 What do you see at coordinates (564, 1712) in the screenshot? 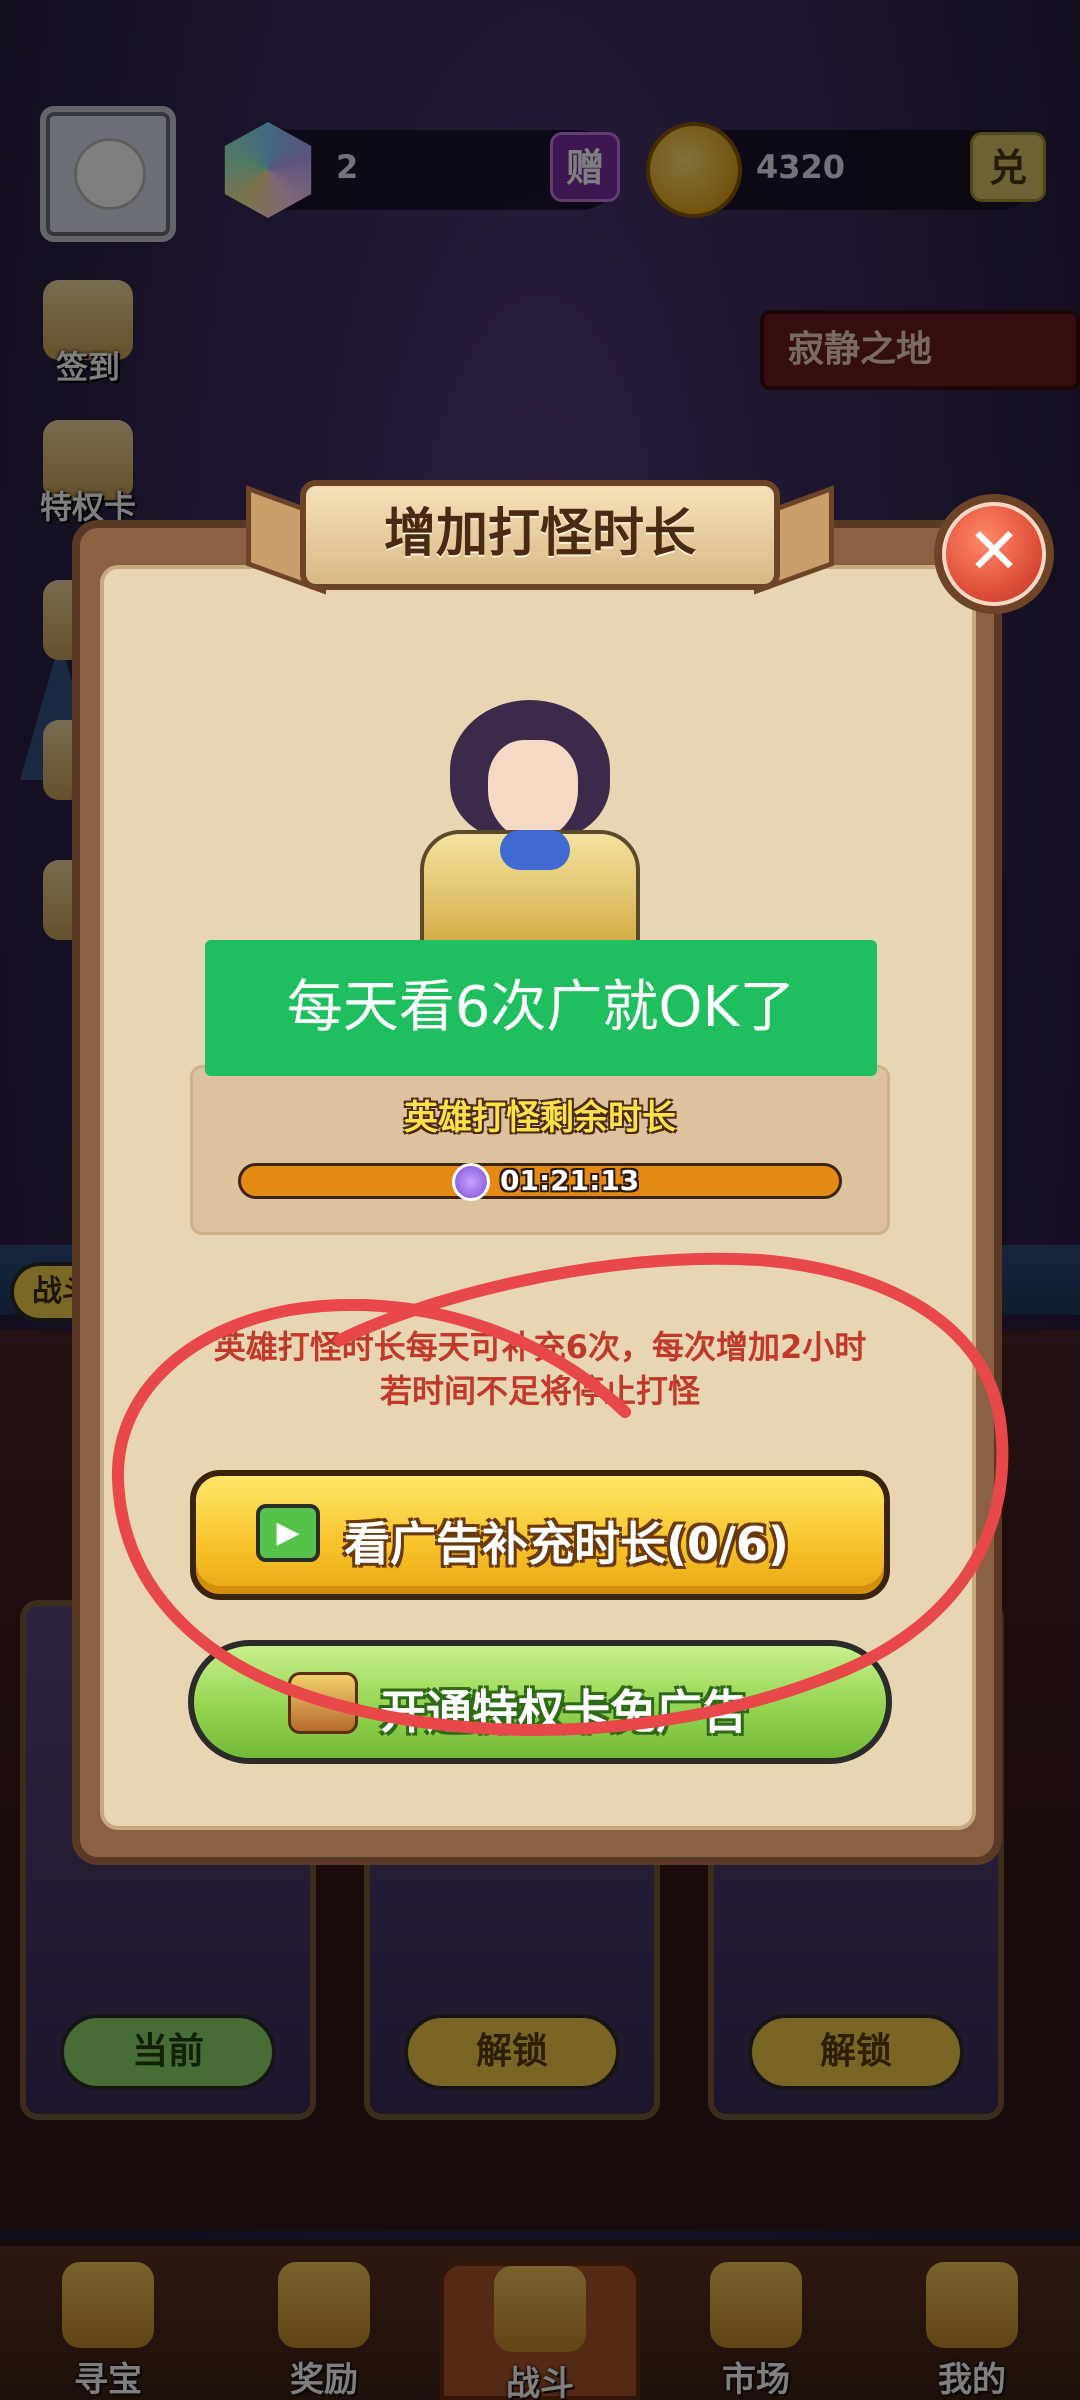
I see `privilege-card-label: 开通特权卡免广告` at bounding box center [564, 1712].